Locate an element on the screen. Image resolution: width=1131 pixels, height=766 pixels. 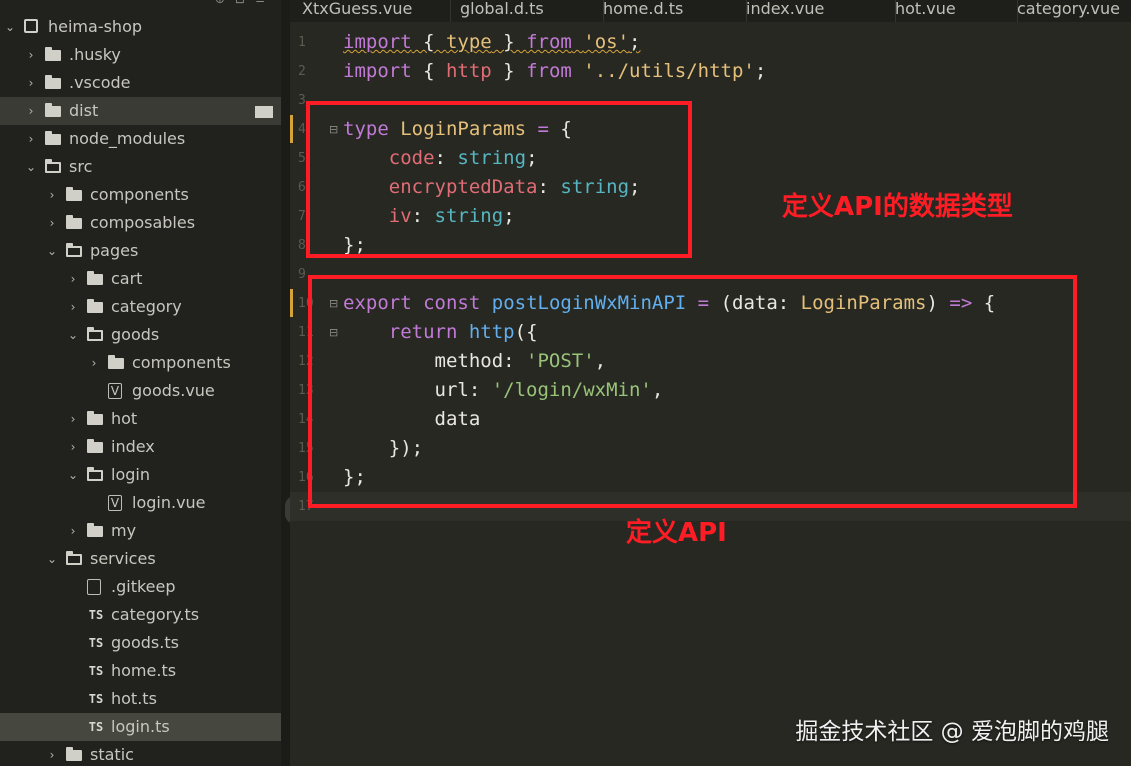
api-annotation: 定义API is located at coordinates (676, 533).